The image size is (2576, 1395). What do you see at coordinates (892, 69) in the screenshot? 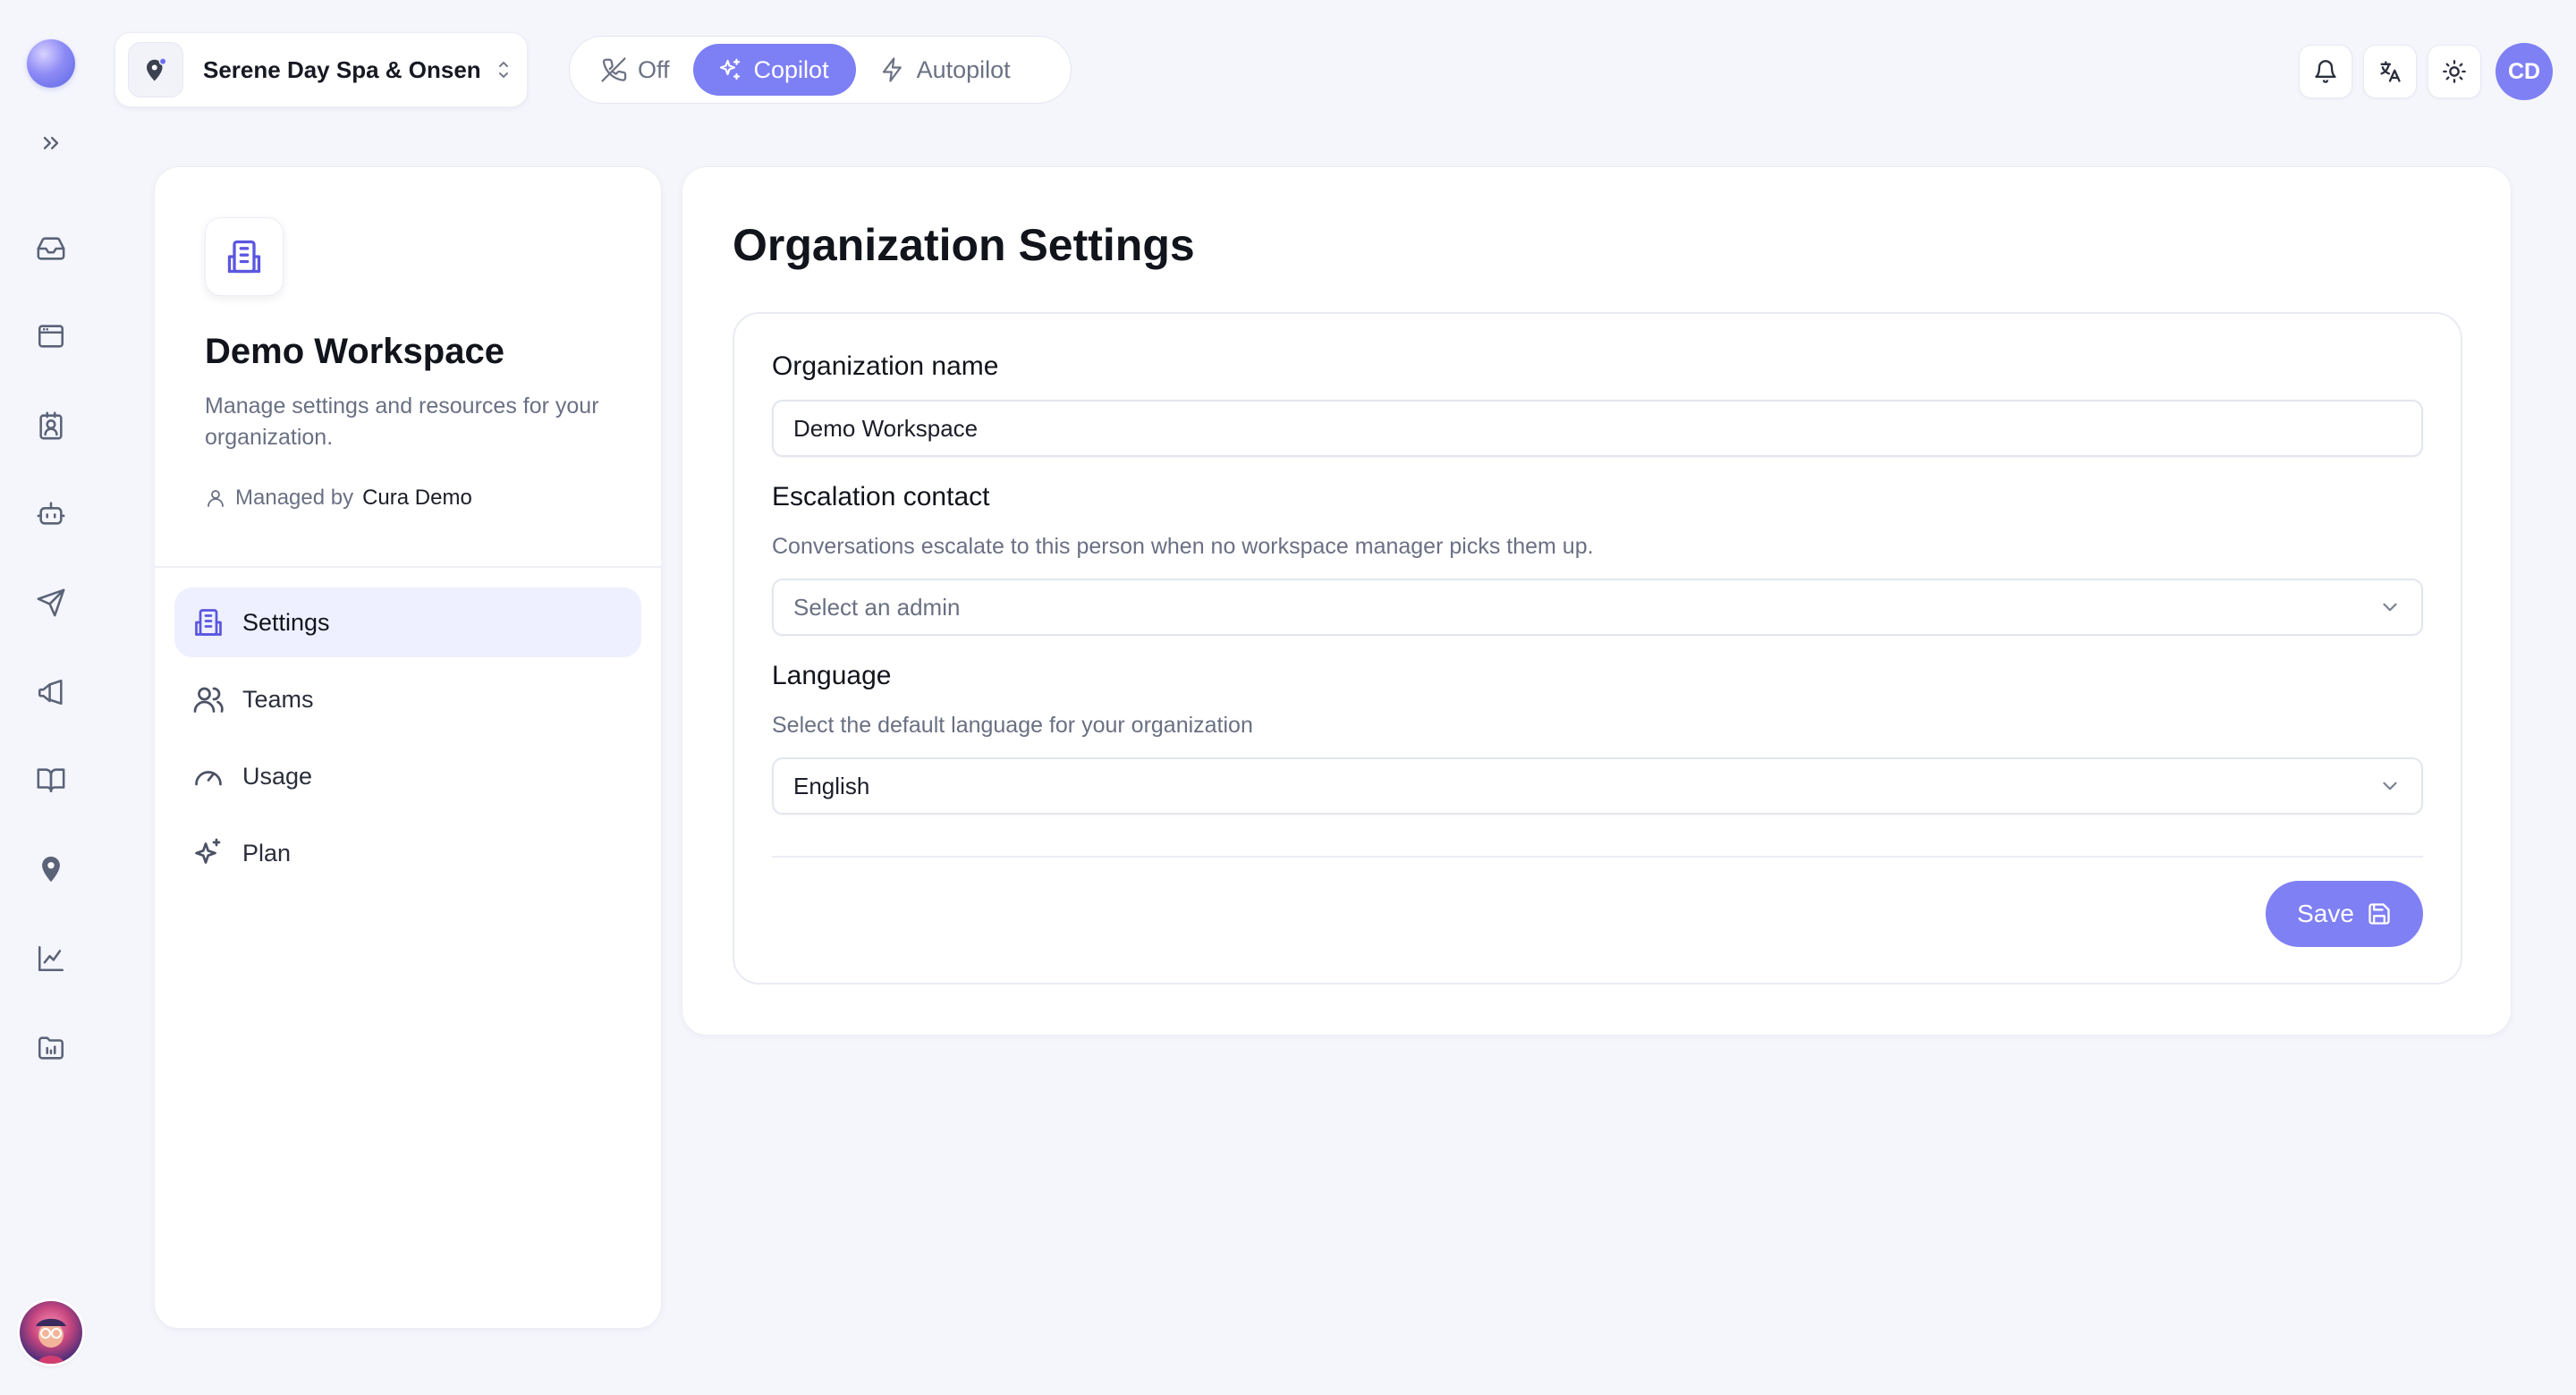
I see `lightning-icon` at bounding box center [892, 69].